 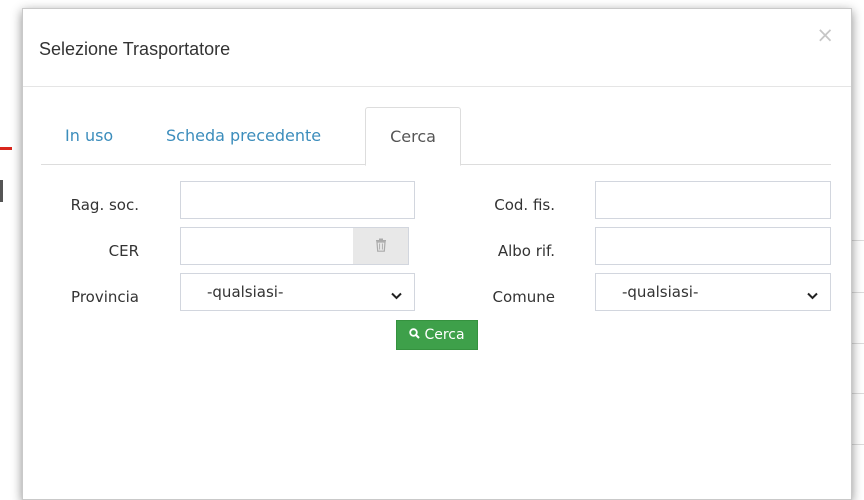 What do you see at coordinates (713, 246) in the screenshot?
I see `albo-rif-input` at bounding box center [713, 246].